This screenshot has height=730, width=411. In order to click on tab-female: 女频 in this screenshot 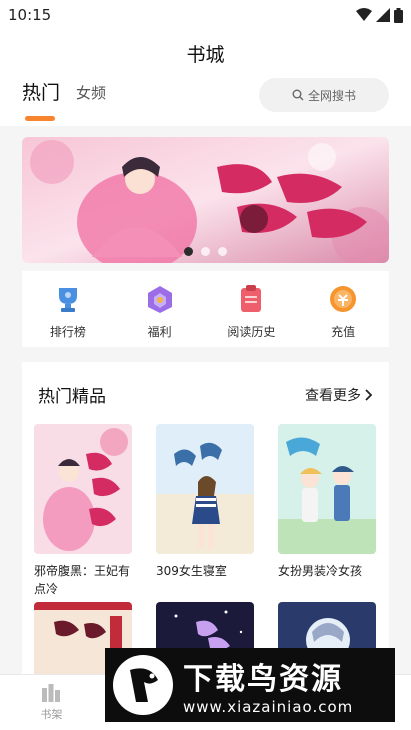, I will do `click(91, 93)`.